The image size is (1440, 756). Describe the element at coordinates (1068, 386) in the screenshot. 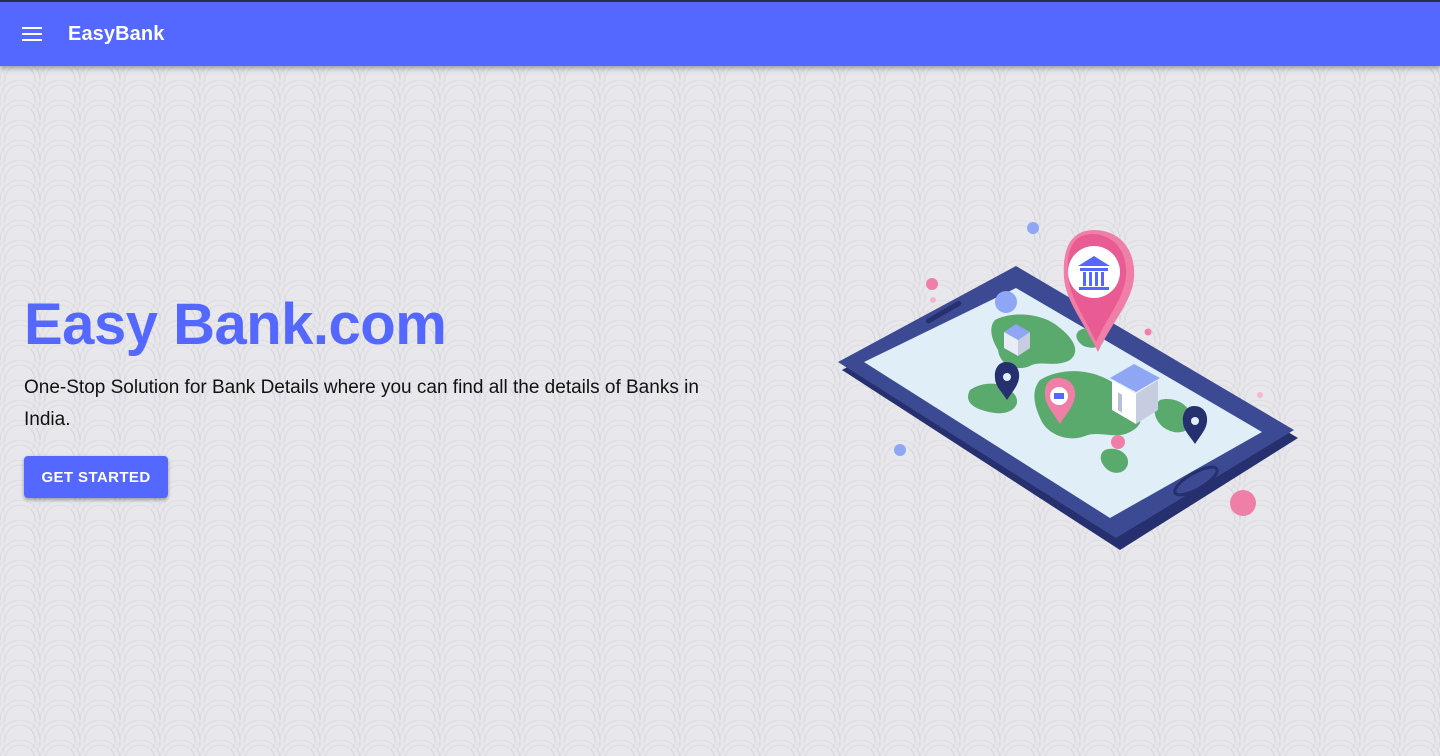

I see `phone-map-bank-location-illustration` at that location.